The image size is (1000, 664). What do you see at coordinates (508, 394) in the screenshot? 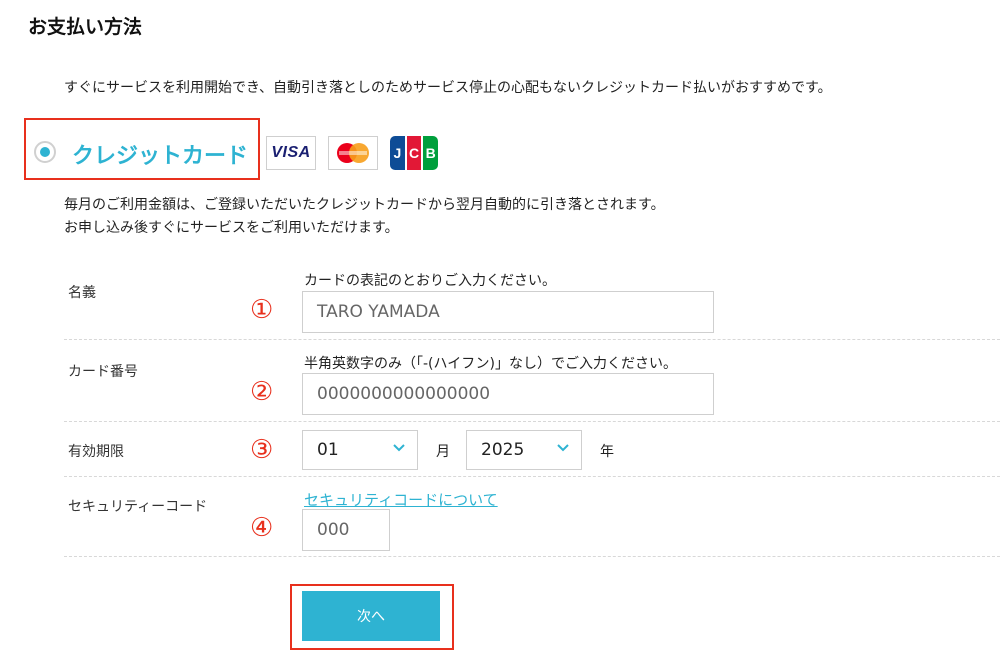
I see `card-number-input: 0000000000000000` at bounding box center [508, 394].